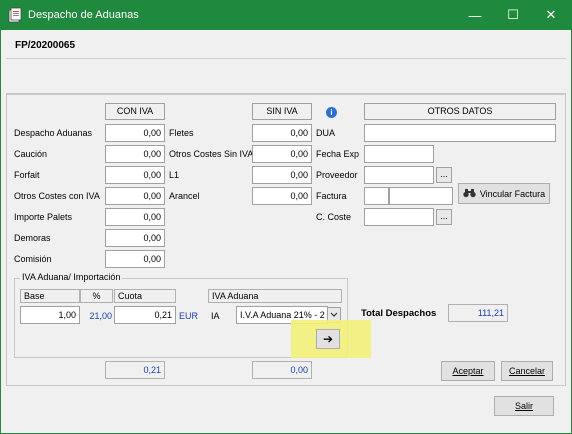 The height and width of the screenshot is (434, 572). What do you see at coordinates (334, 217) in the screenshot?
I see `c-coste-label: C. Coste` at bounding box center [334, 217].